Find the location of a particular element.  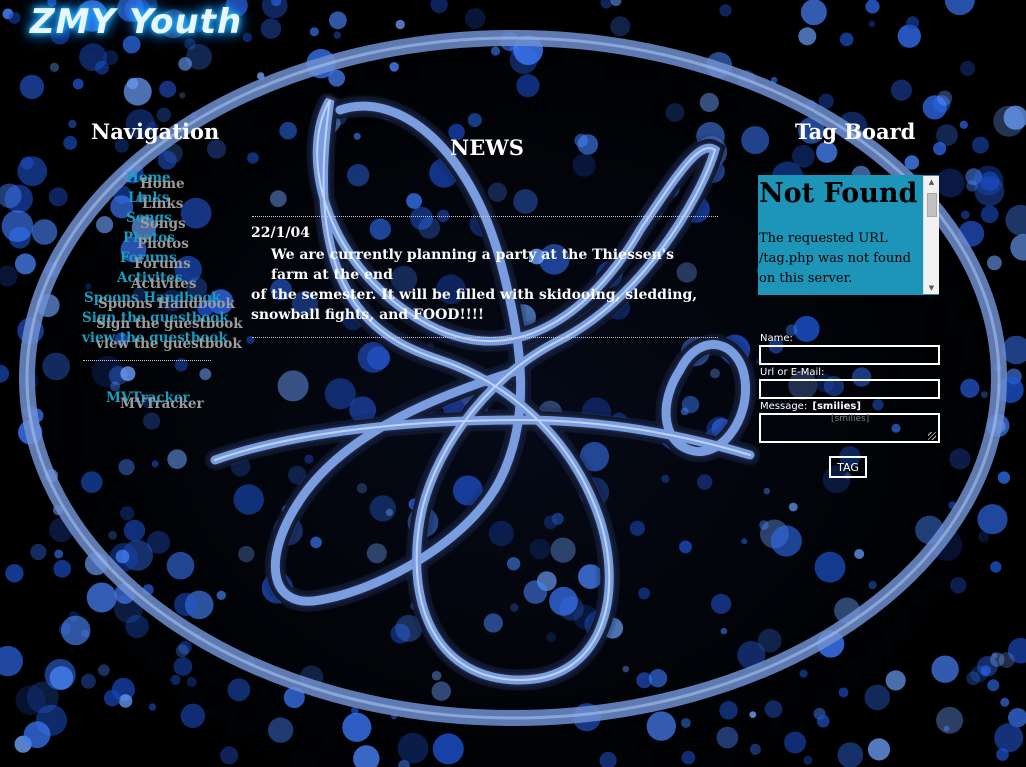

not-found-title: Not Found is located at coordinates (838, 193).